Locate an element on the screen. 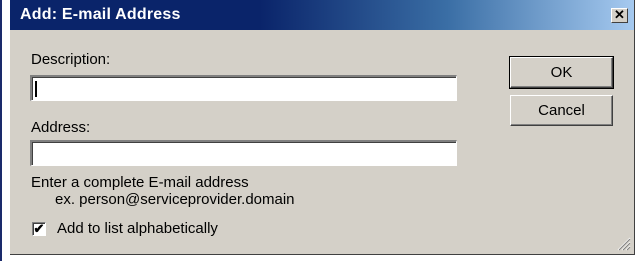  description-field is located at coordinates (243, 88).